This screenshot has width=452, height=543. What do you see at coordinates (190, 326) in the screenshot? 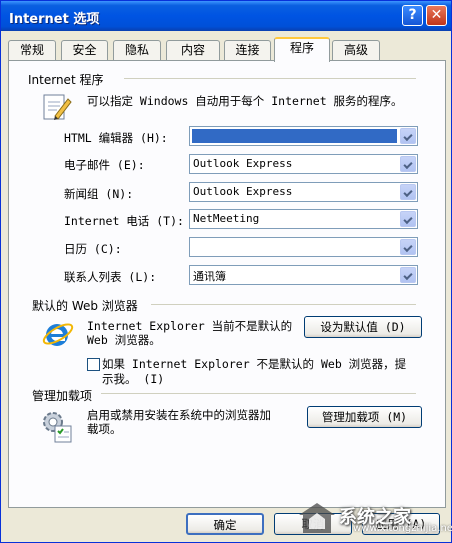
I see `default-browser-status-1: Internet Explorer 当前不是默认的` at bounding box center [190, 326].